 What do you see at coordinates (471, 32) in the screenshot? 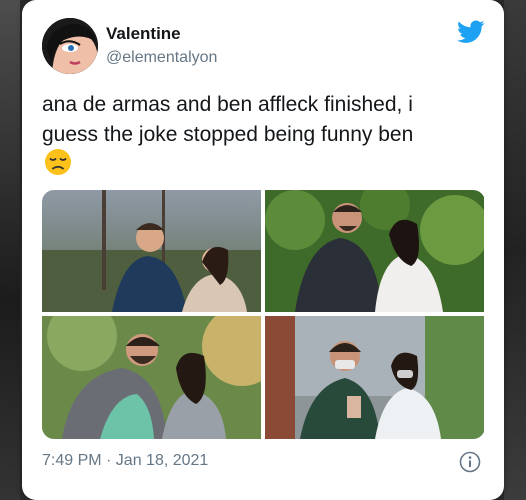
I see `twitter-bird-icon` at bounding box center [471, 32].